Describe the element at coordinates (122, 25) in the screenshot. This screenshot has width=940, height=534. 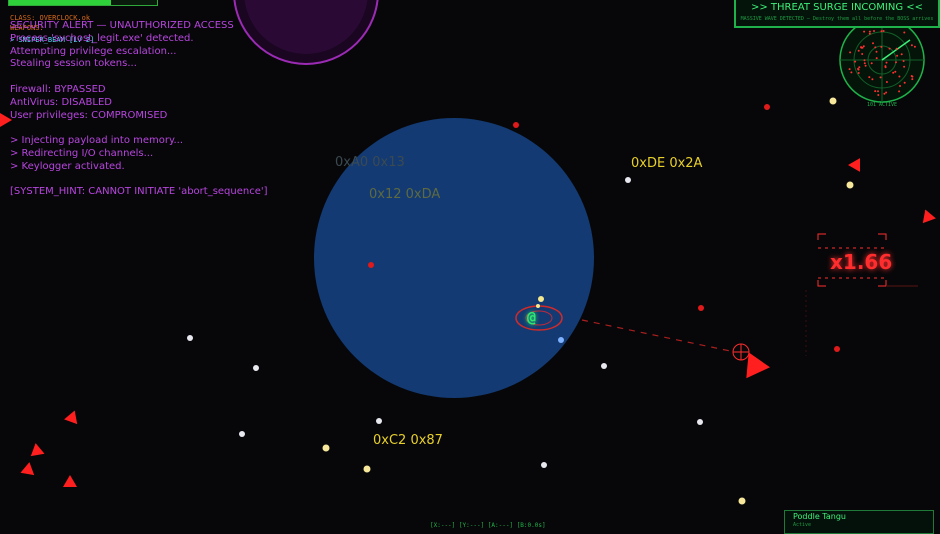
I see `alert-line: SECURITY ALERT — UNAUTHORIZED ACCESS` at that location.